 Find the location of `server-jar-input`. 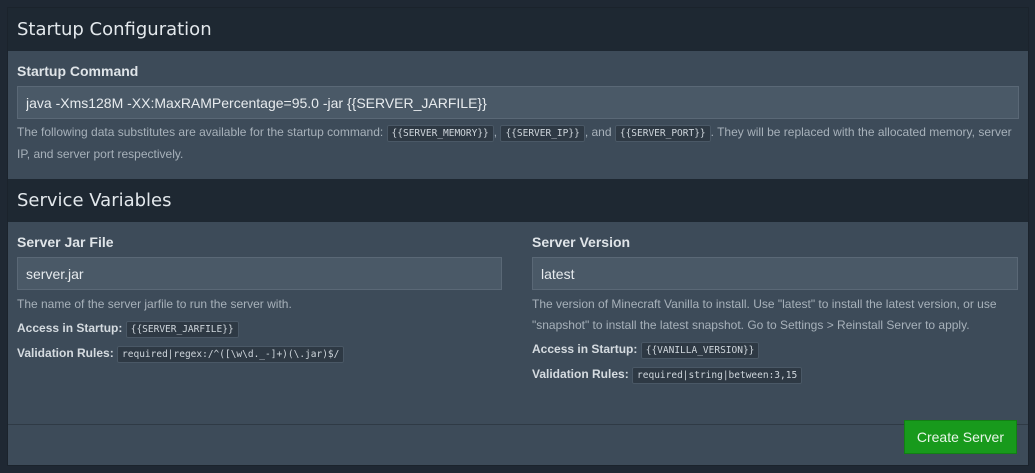

server-jar-input is located at coordinates (259, 273).